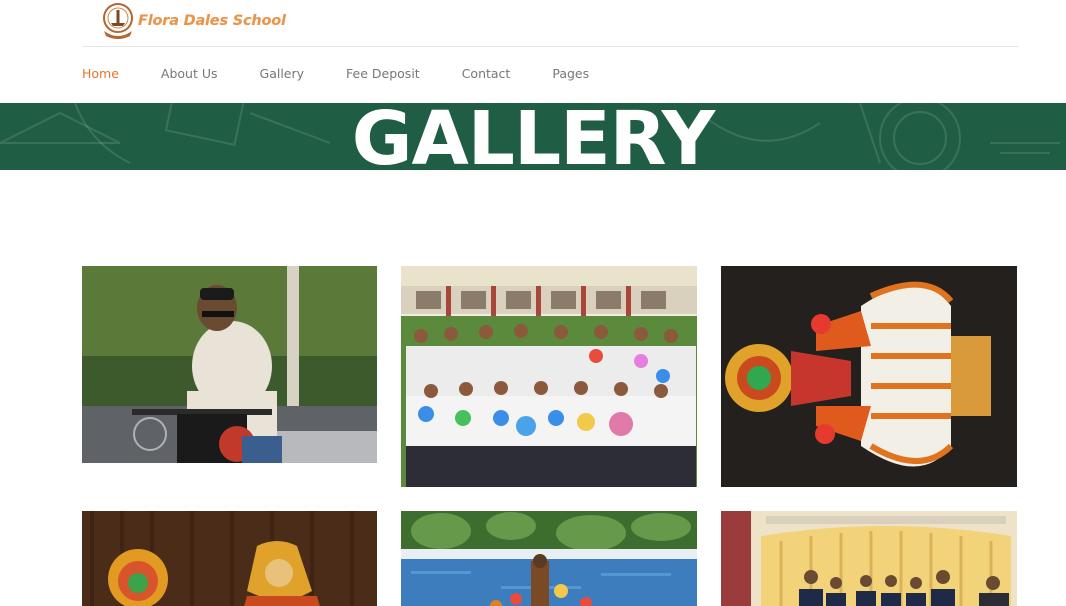 This screenshot has width=1066, height=606. Describe the element at coordinates (212, 21) in the screenshot. I see `school-name: Flora Dales School` at that location.